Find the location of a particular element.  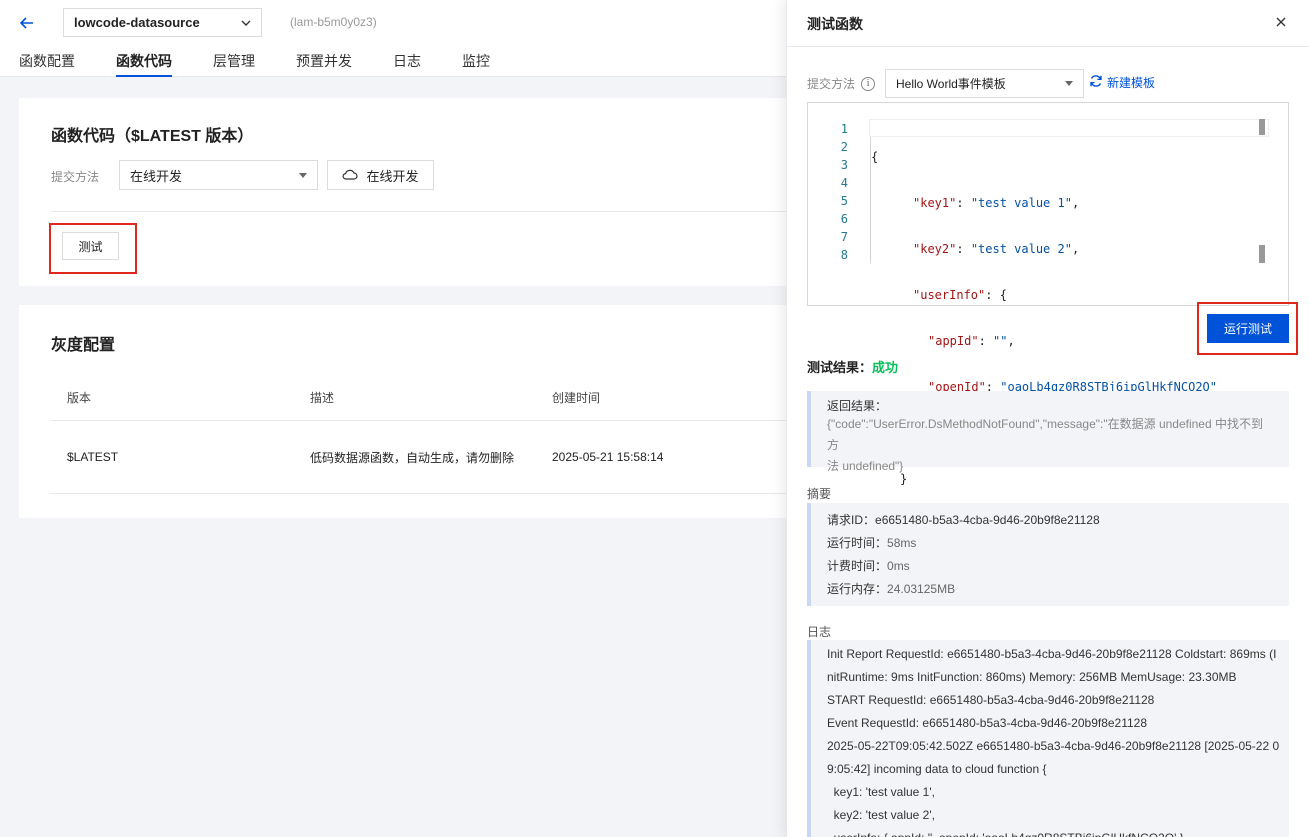

table-header: 版本 描述 创建时间 is located at coordinates (418, 398).